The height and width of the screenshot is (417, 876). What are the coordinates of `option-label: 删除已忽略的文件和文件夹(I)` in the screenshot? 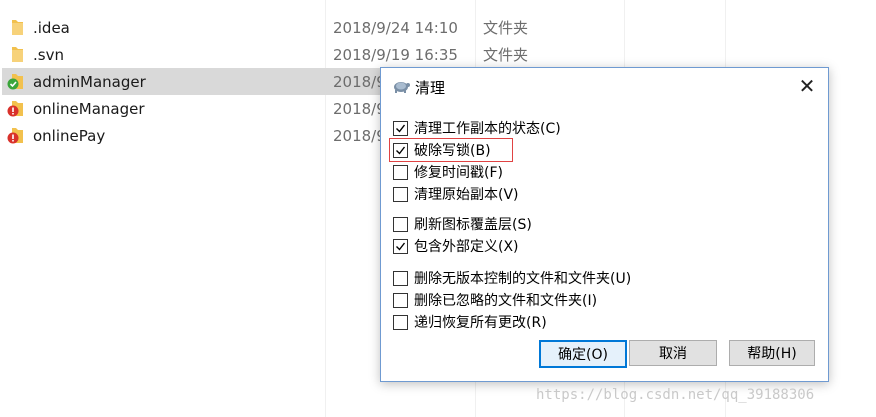 It's located at (506, 301).